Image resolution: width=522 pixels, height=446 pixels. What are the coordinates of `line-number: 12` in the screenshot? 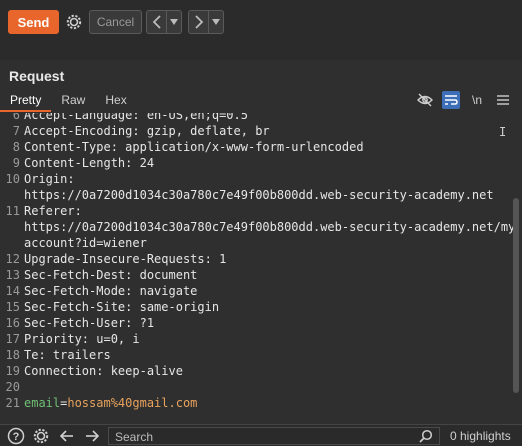 It's located at (12, 259).